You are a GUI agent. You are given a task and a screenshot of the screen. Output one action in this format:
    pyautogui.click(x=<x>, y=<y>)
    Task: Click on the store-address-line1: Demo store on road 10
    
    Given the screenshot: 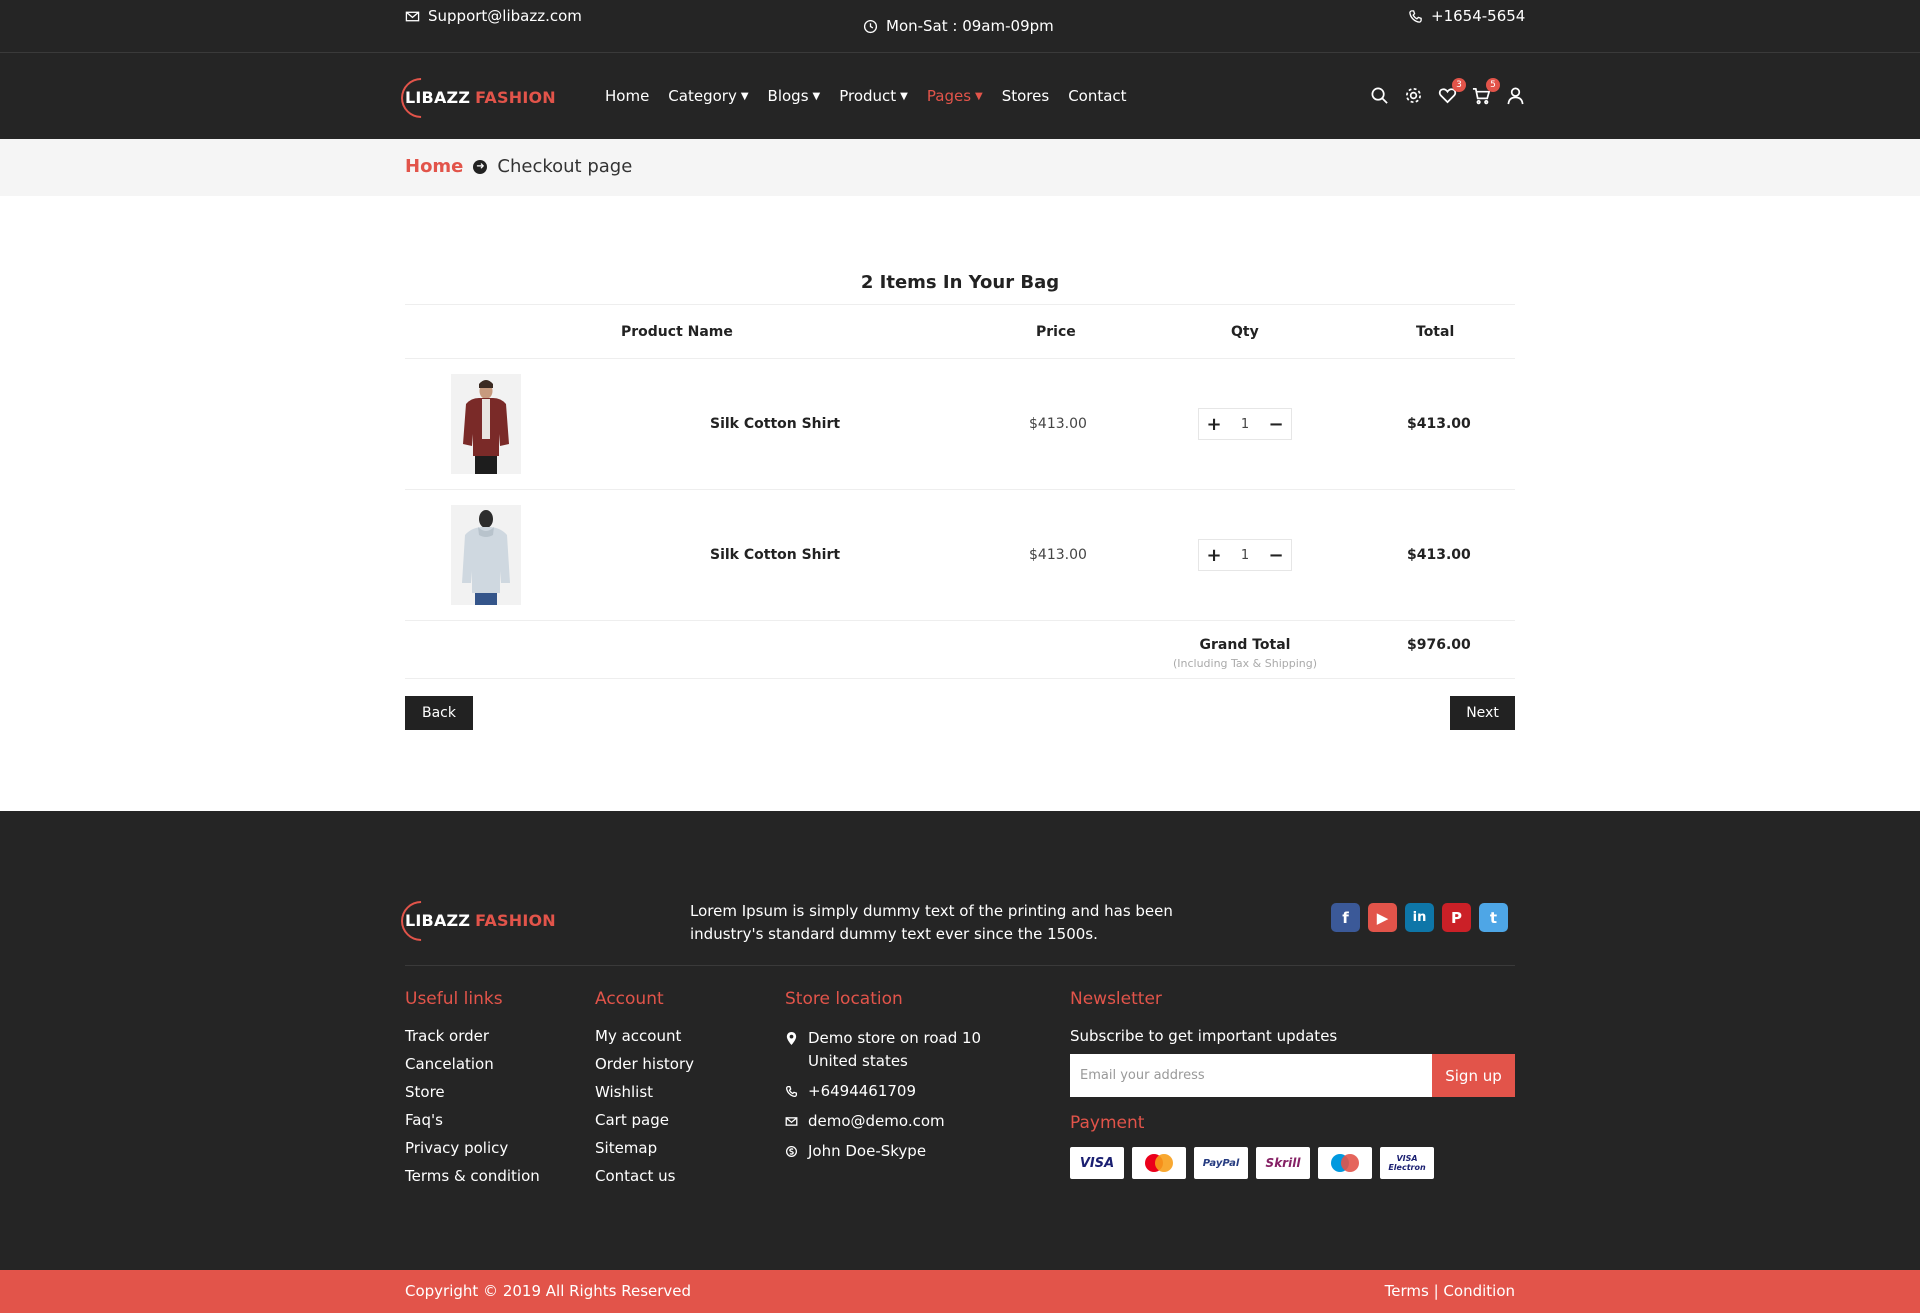 What is the action you would take?
    pyautogui.click(x=895, y=1038)
    